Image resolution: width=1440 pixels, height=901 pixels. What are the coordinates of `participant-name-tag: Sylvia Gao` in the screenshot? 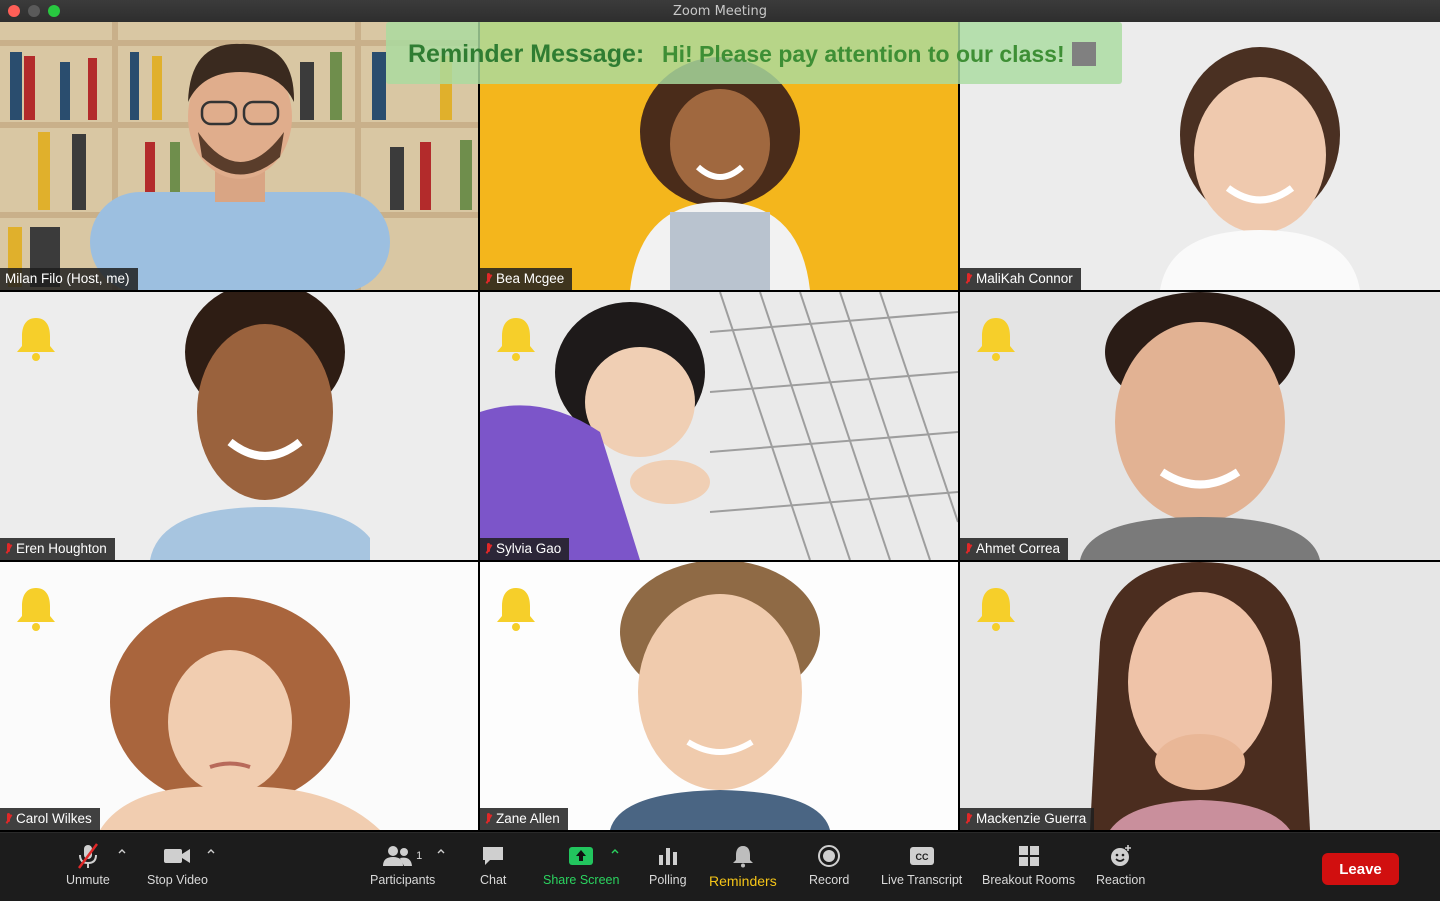 It's located at (525, 549).